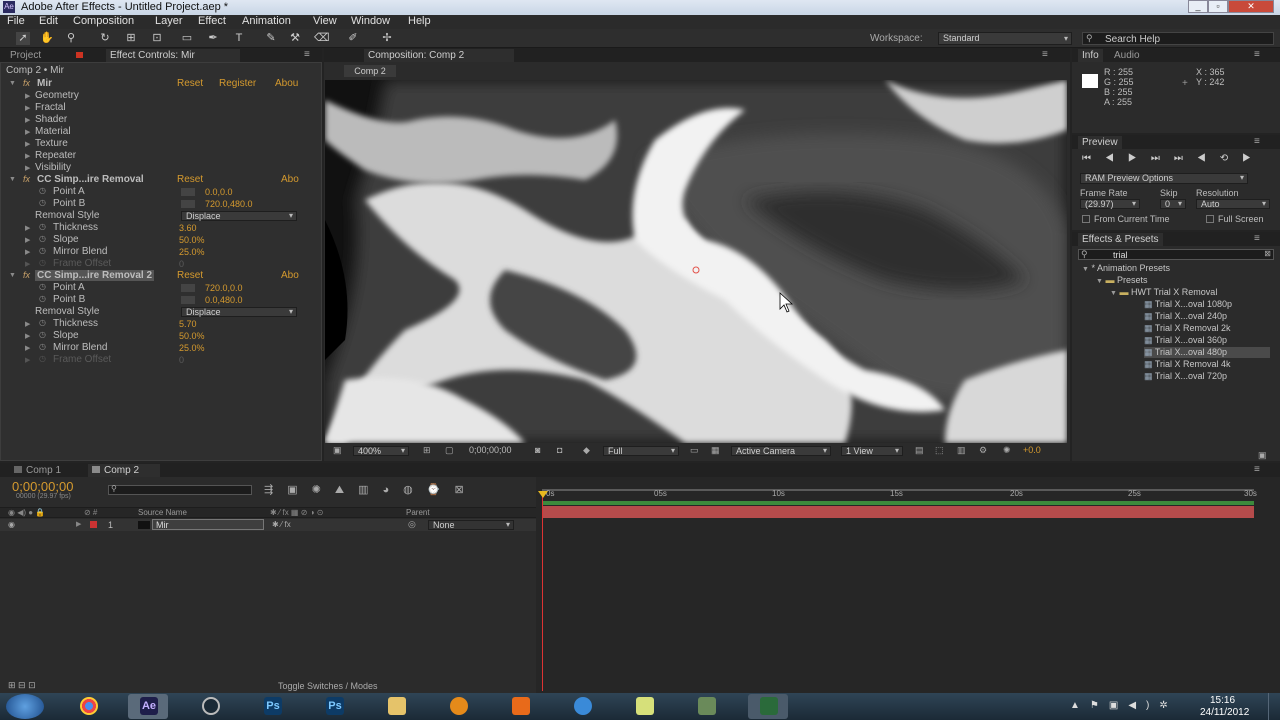  What do you see at coordinates (51, 143) in the screenshot?
I see `group-texture: Texture` at bounding box center [51, 143].